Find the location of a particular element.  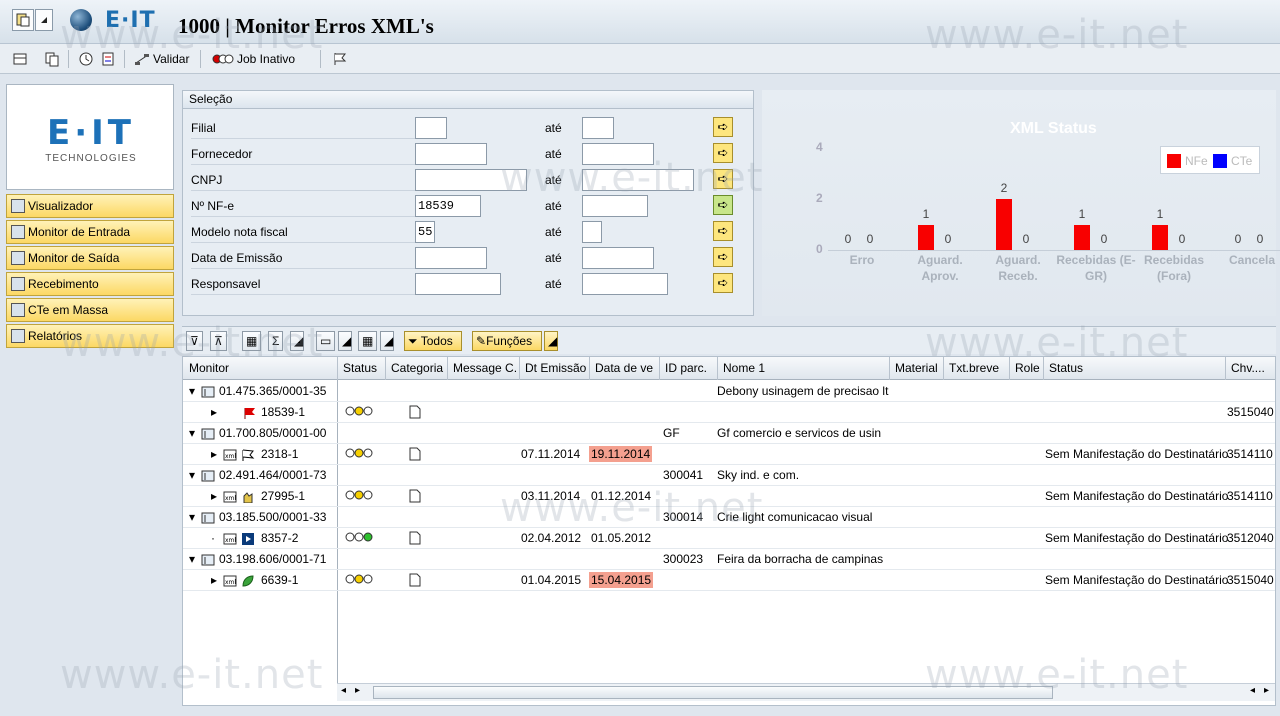

partner-name: Crie light comunicacao visual is located at coordinates (795, 517).